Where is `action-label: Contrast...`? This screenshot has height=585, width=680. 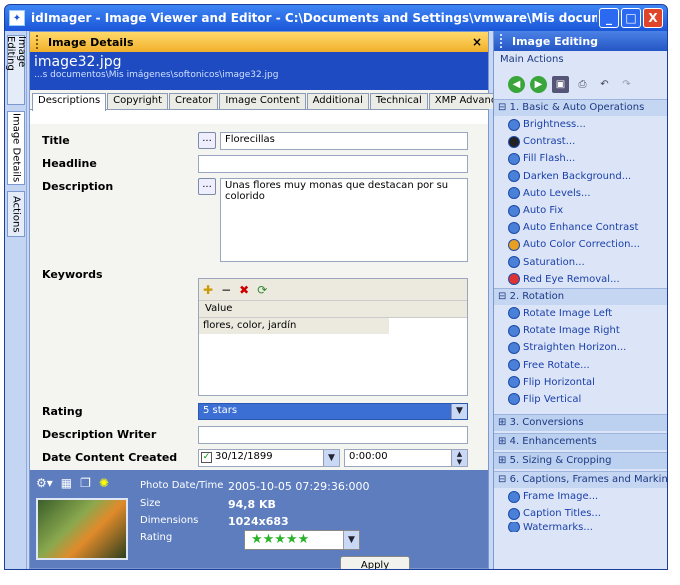 action-label: Contrast... is located at coordinates (549, 142).